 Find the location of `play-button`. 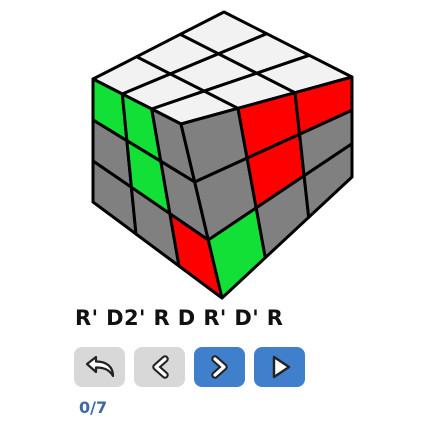

play-button is located at coordinates (279, 367).